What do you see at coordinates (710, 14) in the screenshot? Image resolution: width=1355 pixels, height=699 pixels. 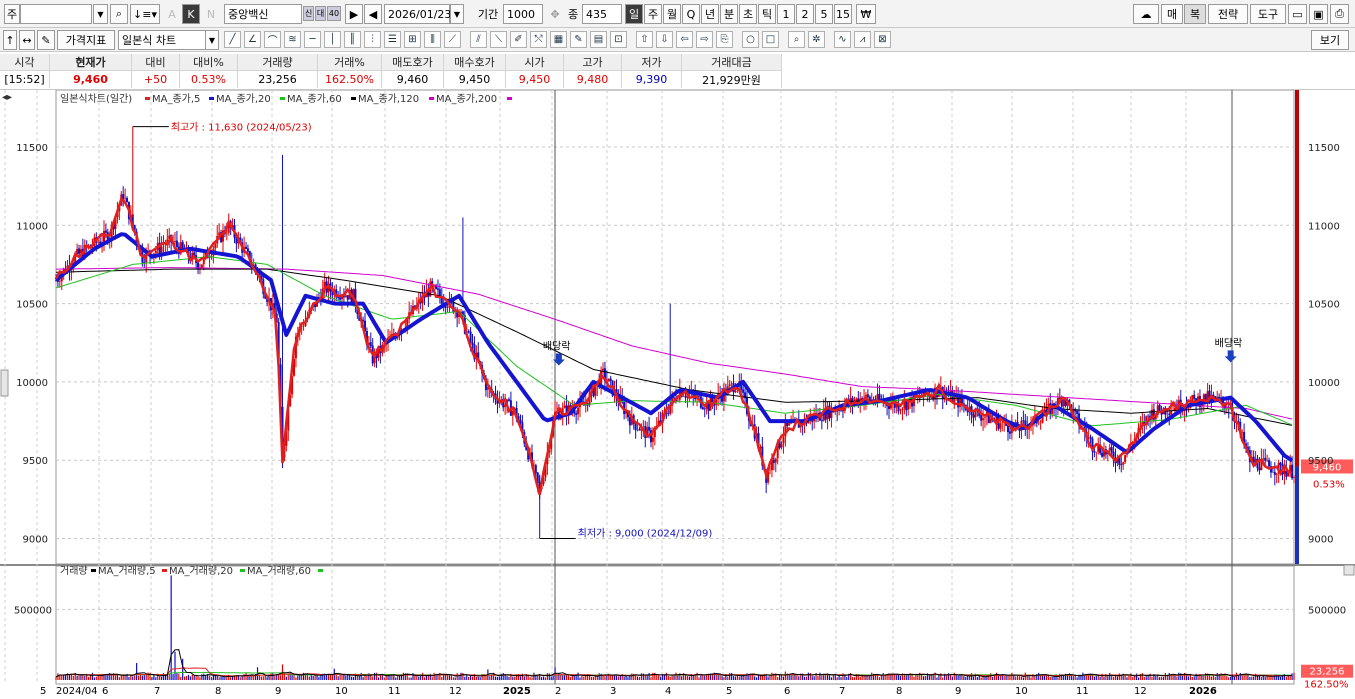 I see `period-button-4: 년` at bounding box center [710, 14].